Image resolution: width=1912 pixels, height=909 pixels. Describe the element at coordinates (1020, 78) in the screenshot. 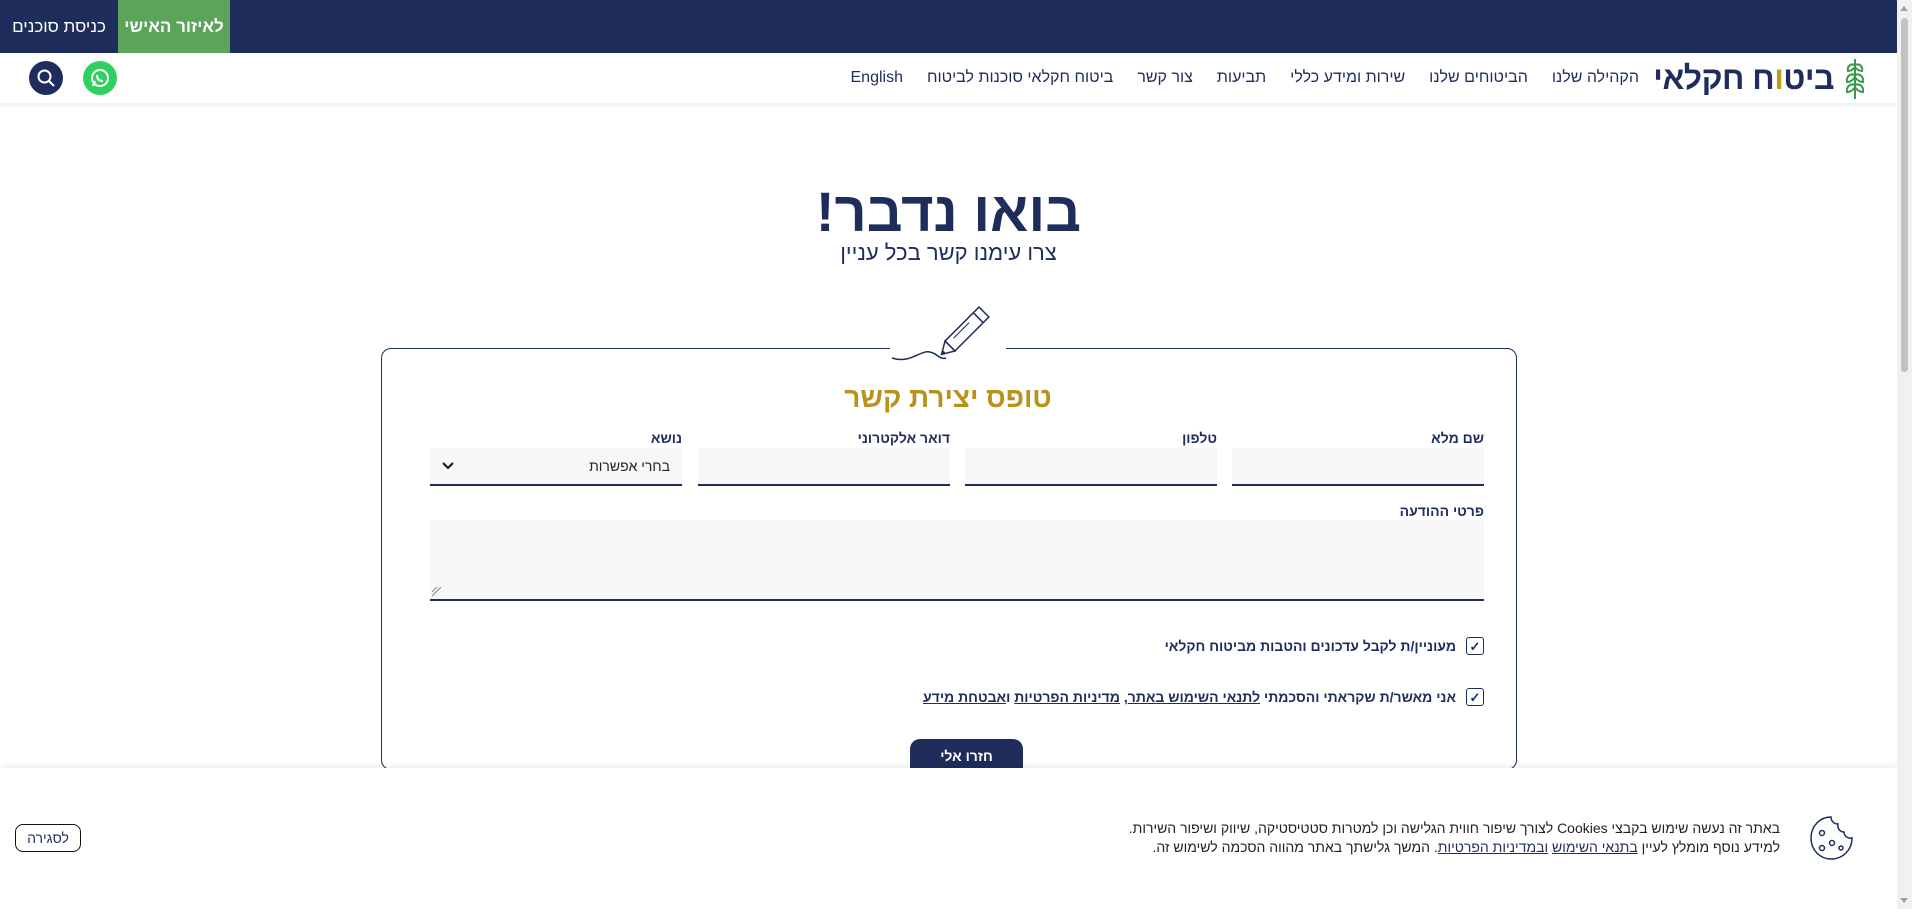

I see `nav-item-agency: ביטוח חקלאי סוכנות לביטוח` at that location.